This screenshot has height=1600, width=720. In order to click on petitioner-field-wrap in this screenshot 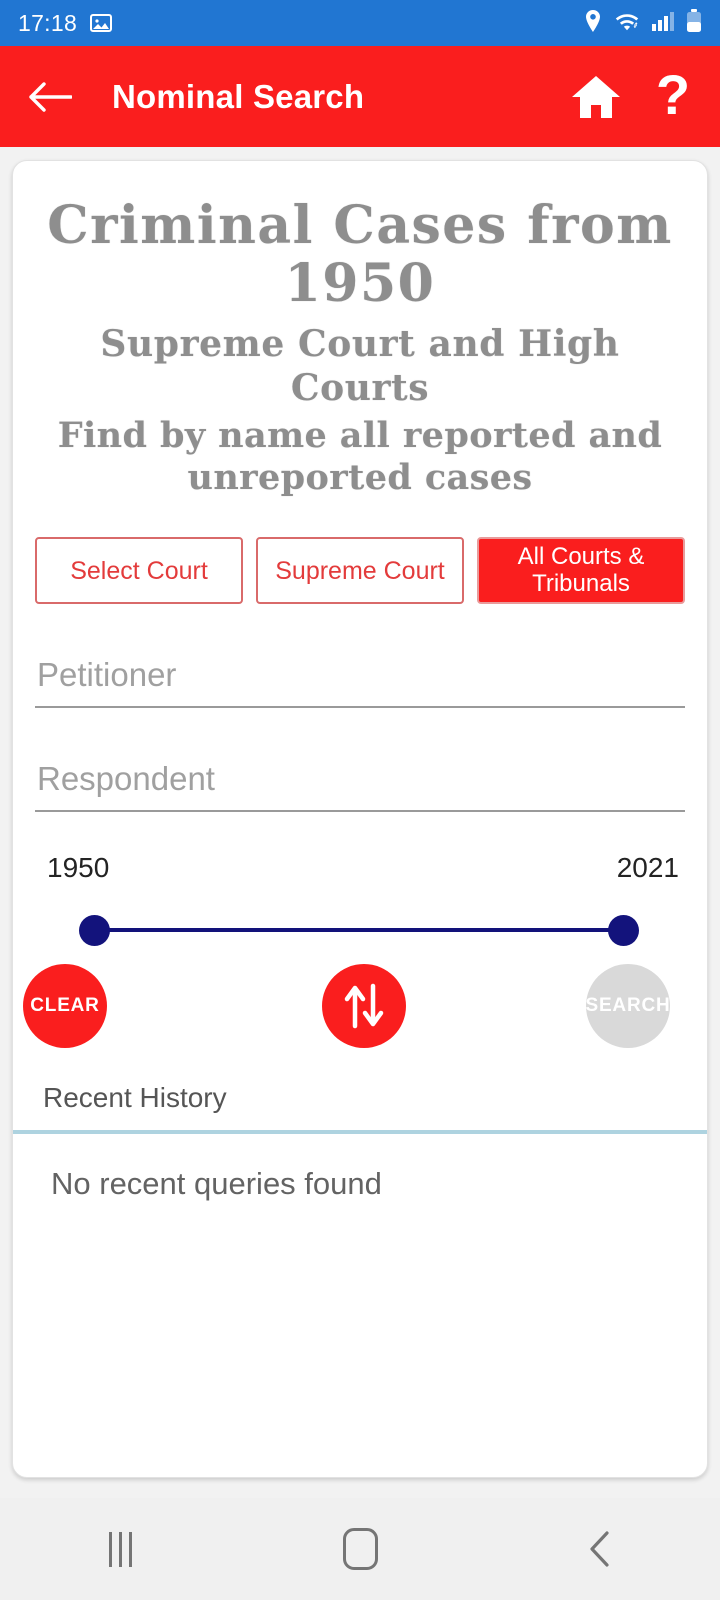, I will do `click(360, 680)`.